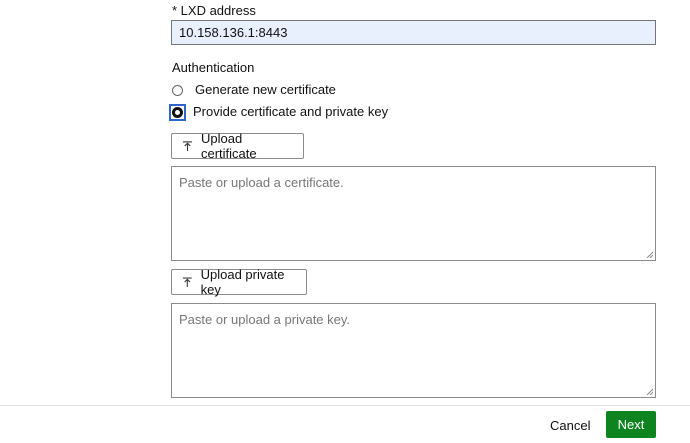 This screenshot has width=690, height=443. Describe the element at coordinates (265, 319) in the screenshot. I see `private-key-placeholder: Paste or upload a private key.` at that location.